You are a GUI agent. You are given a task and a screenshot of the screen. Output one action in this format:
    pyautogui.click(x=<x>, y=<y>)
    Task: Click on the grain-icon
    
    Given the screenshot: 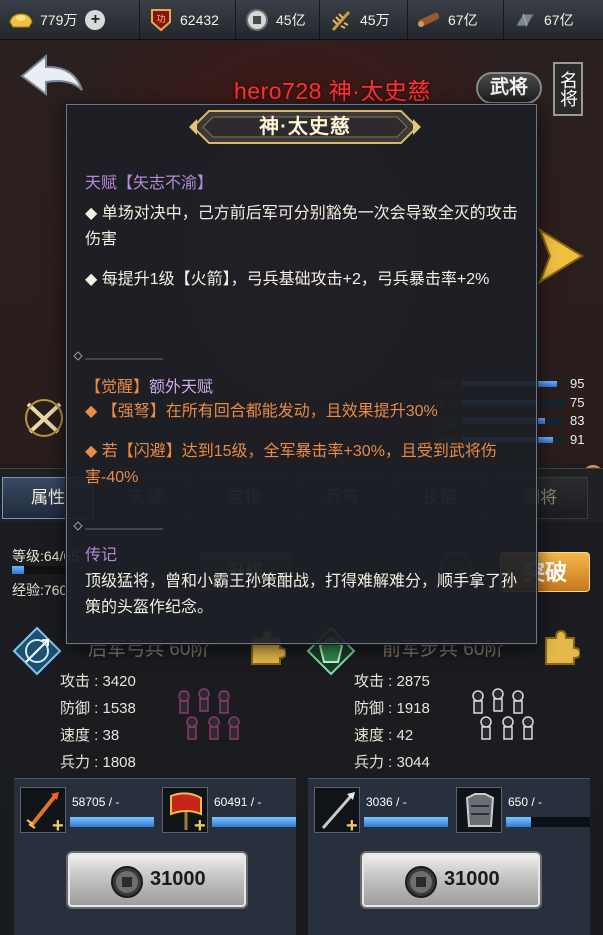 What is the action you would take?
    pyautogui.click(x=341, y=20)
    